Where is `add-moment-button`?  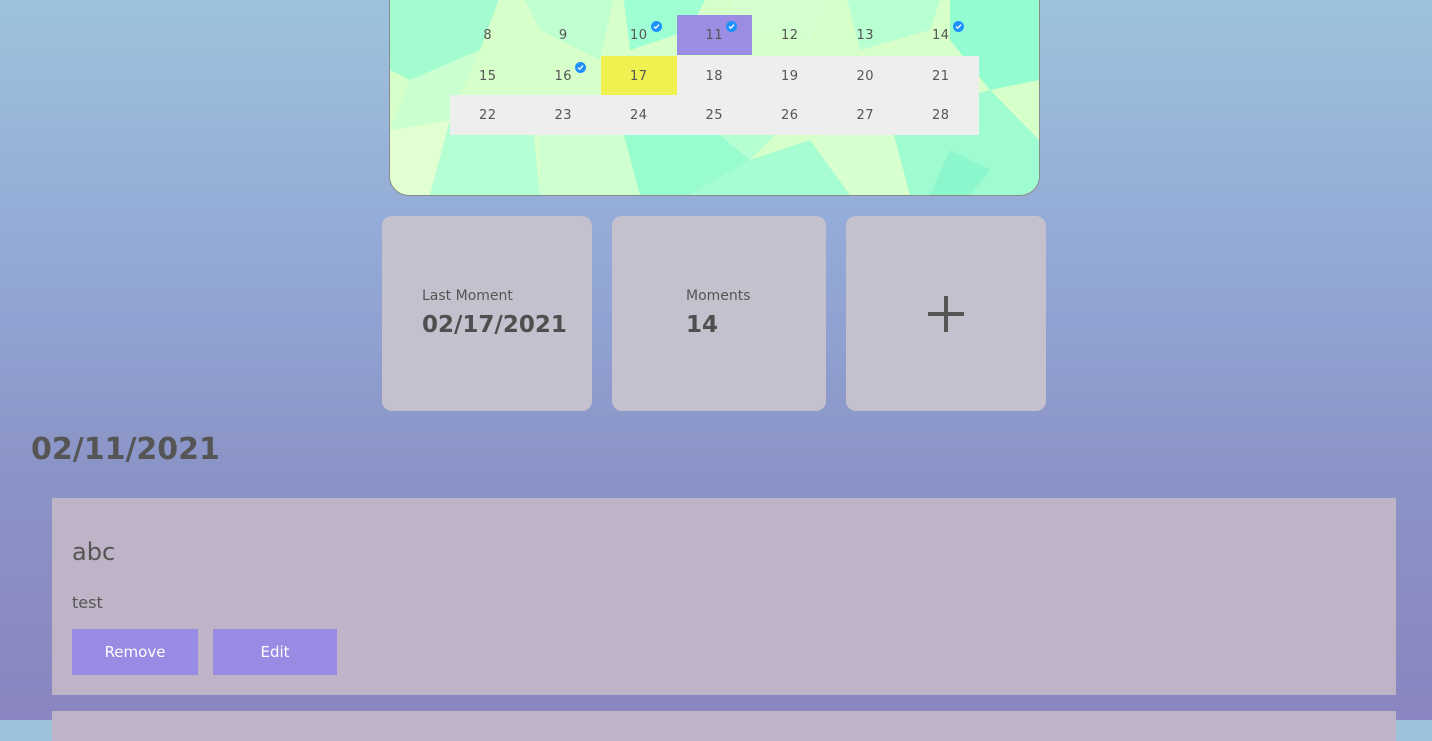 add-moment-button is located at coordinates (946, 313).